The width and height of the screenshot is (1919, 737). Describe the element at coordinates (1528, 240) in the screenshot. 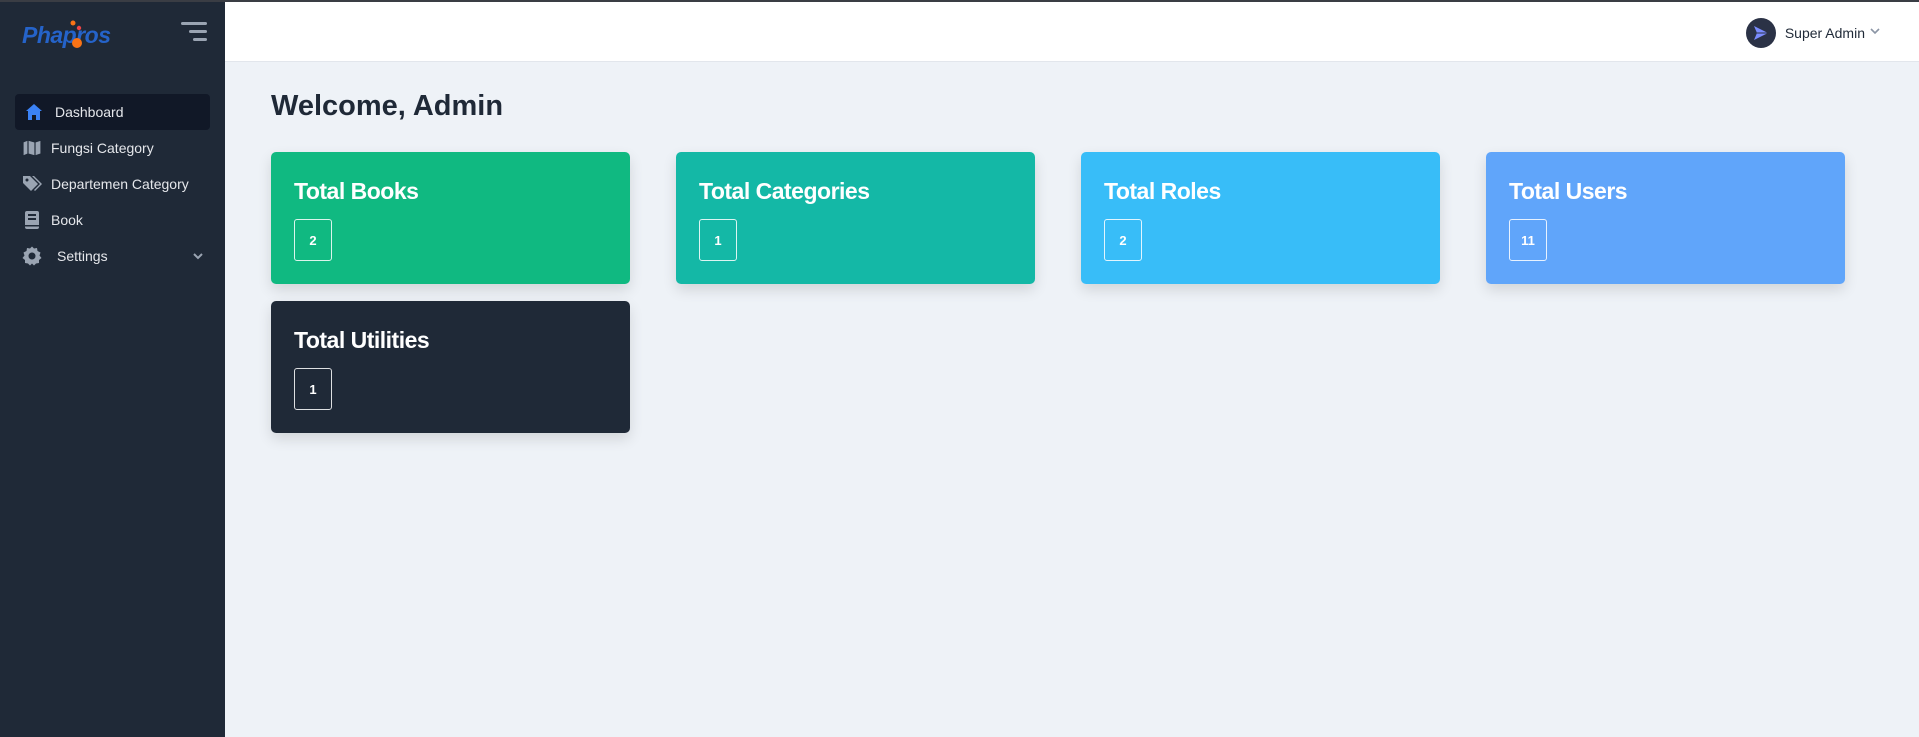

I see `card-count-badge: 11` at that location.